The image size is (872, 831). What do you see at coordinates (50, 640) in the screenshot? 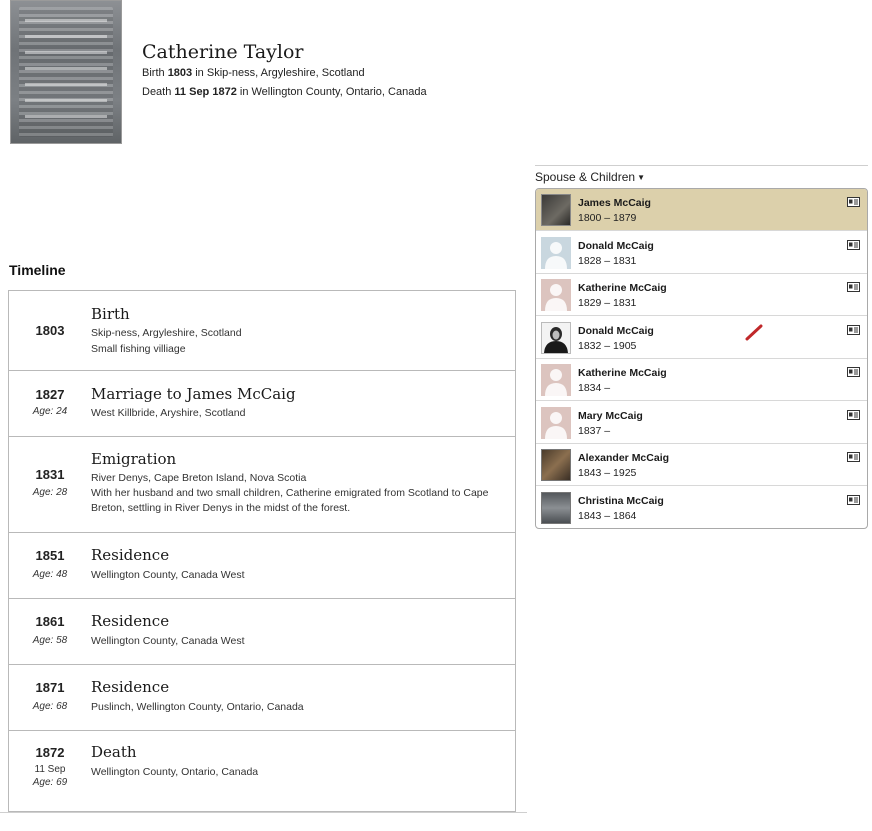
I see `event-age: Age: 58` at bounding box center [50, 640].